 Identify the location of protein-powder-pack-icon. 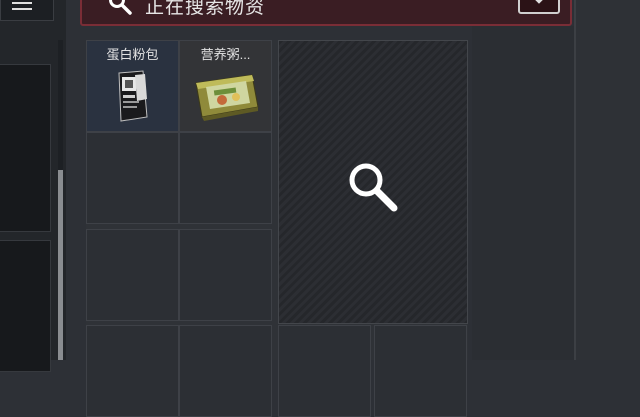
(133, 96).